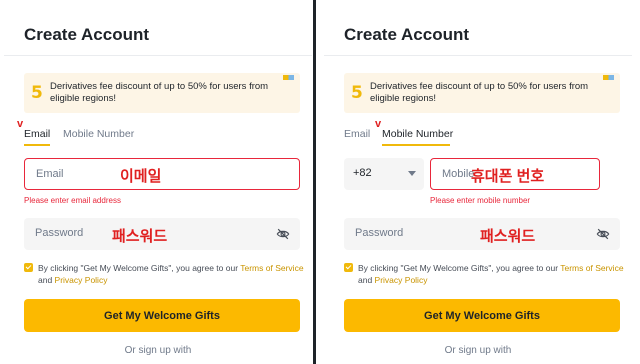 The width and height of the screenshot is (640, 364). I want to click on email-field: Email 이메일, so click(162, 174).